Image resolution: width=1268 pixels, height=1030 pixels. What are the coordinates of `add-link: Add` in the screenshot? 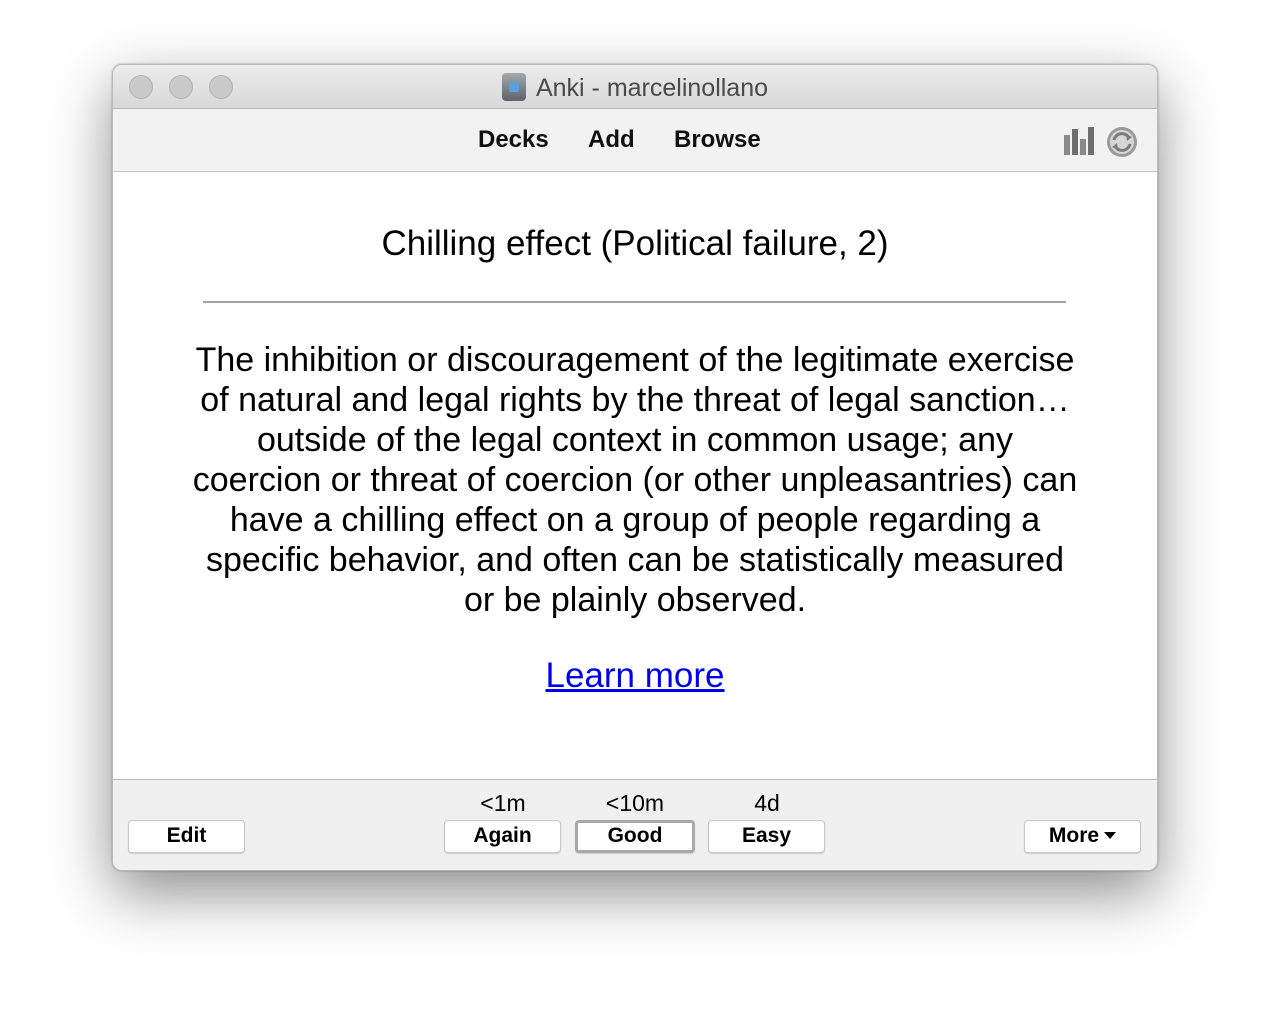 It's located at (611, 140).